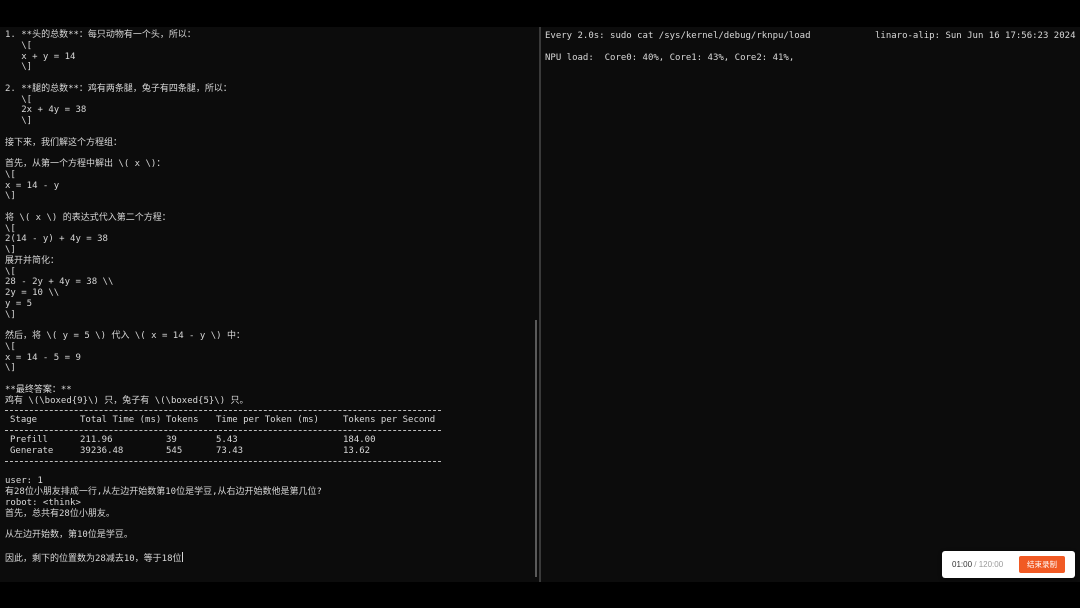 This screenshot has width=1080, height=608. I want to click on table-header-cell: Tokens per Second, so click(389, 420).